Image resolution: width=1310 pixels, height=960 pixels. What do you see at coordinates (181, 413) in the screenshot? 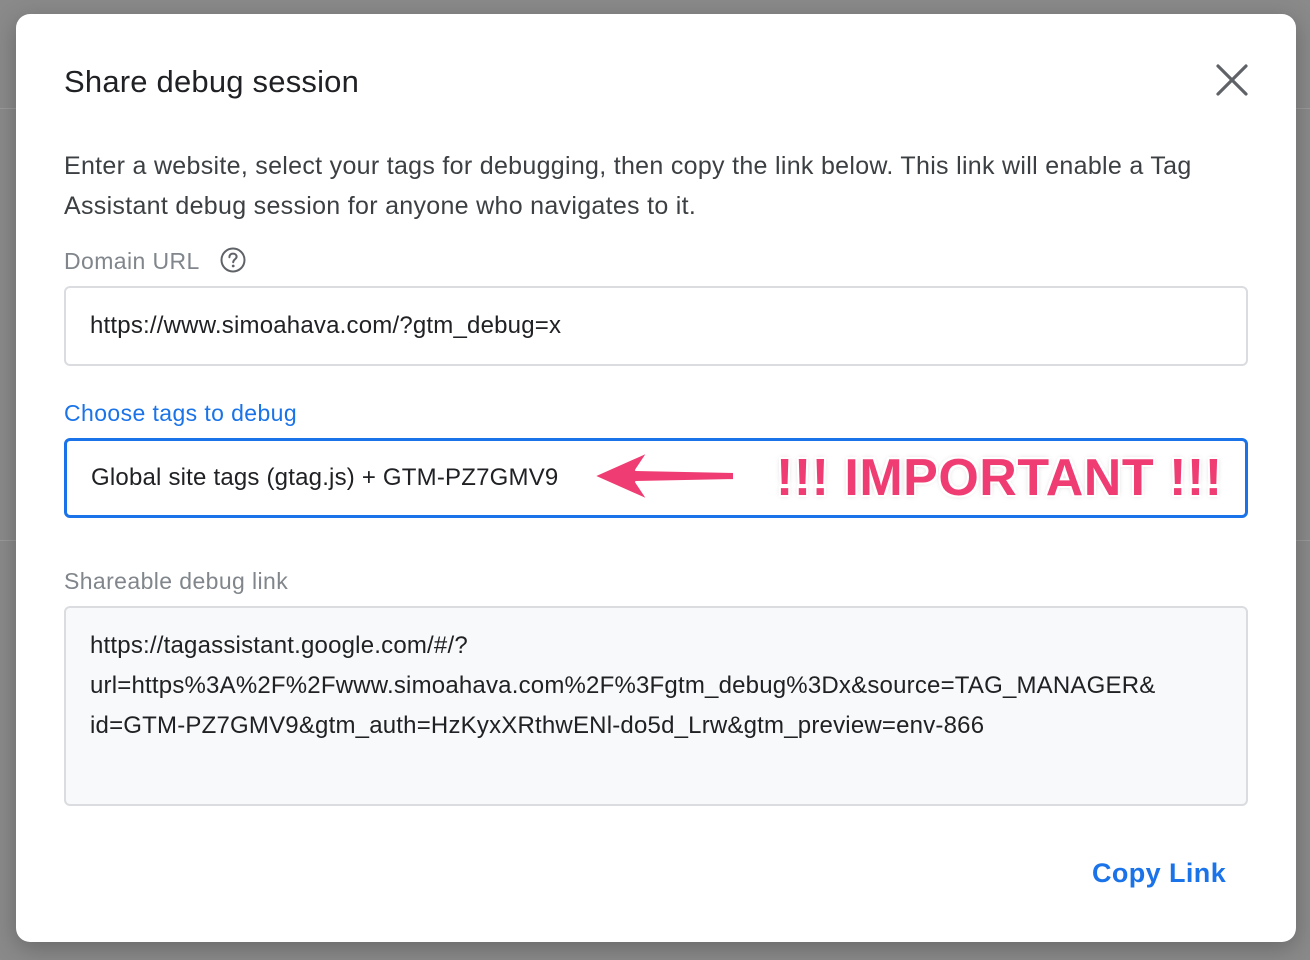
I see `choose-tags-label: Choose tags to debug` at bounding box center [181, 413].